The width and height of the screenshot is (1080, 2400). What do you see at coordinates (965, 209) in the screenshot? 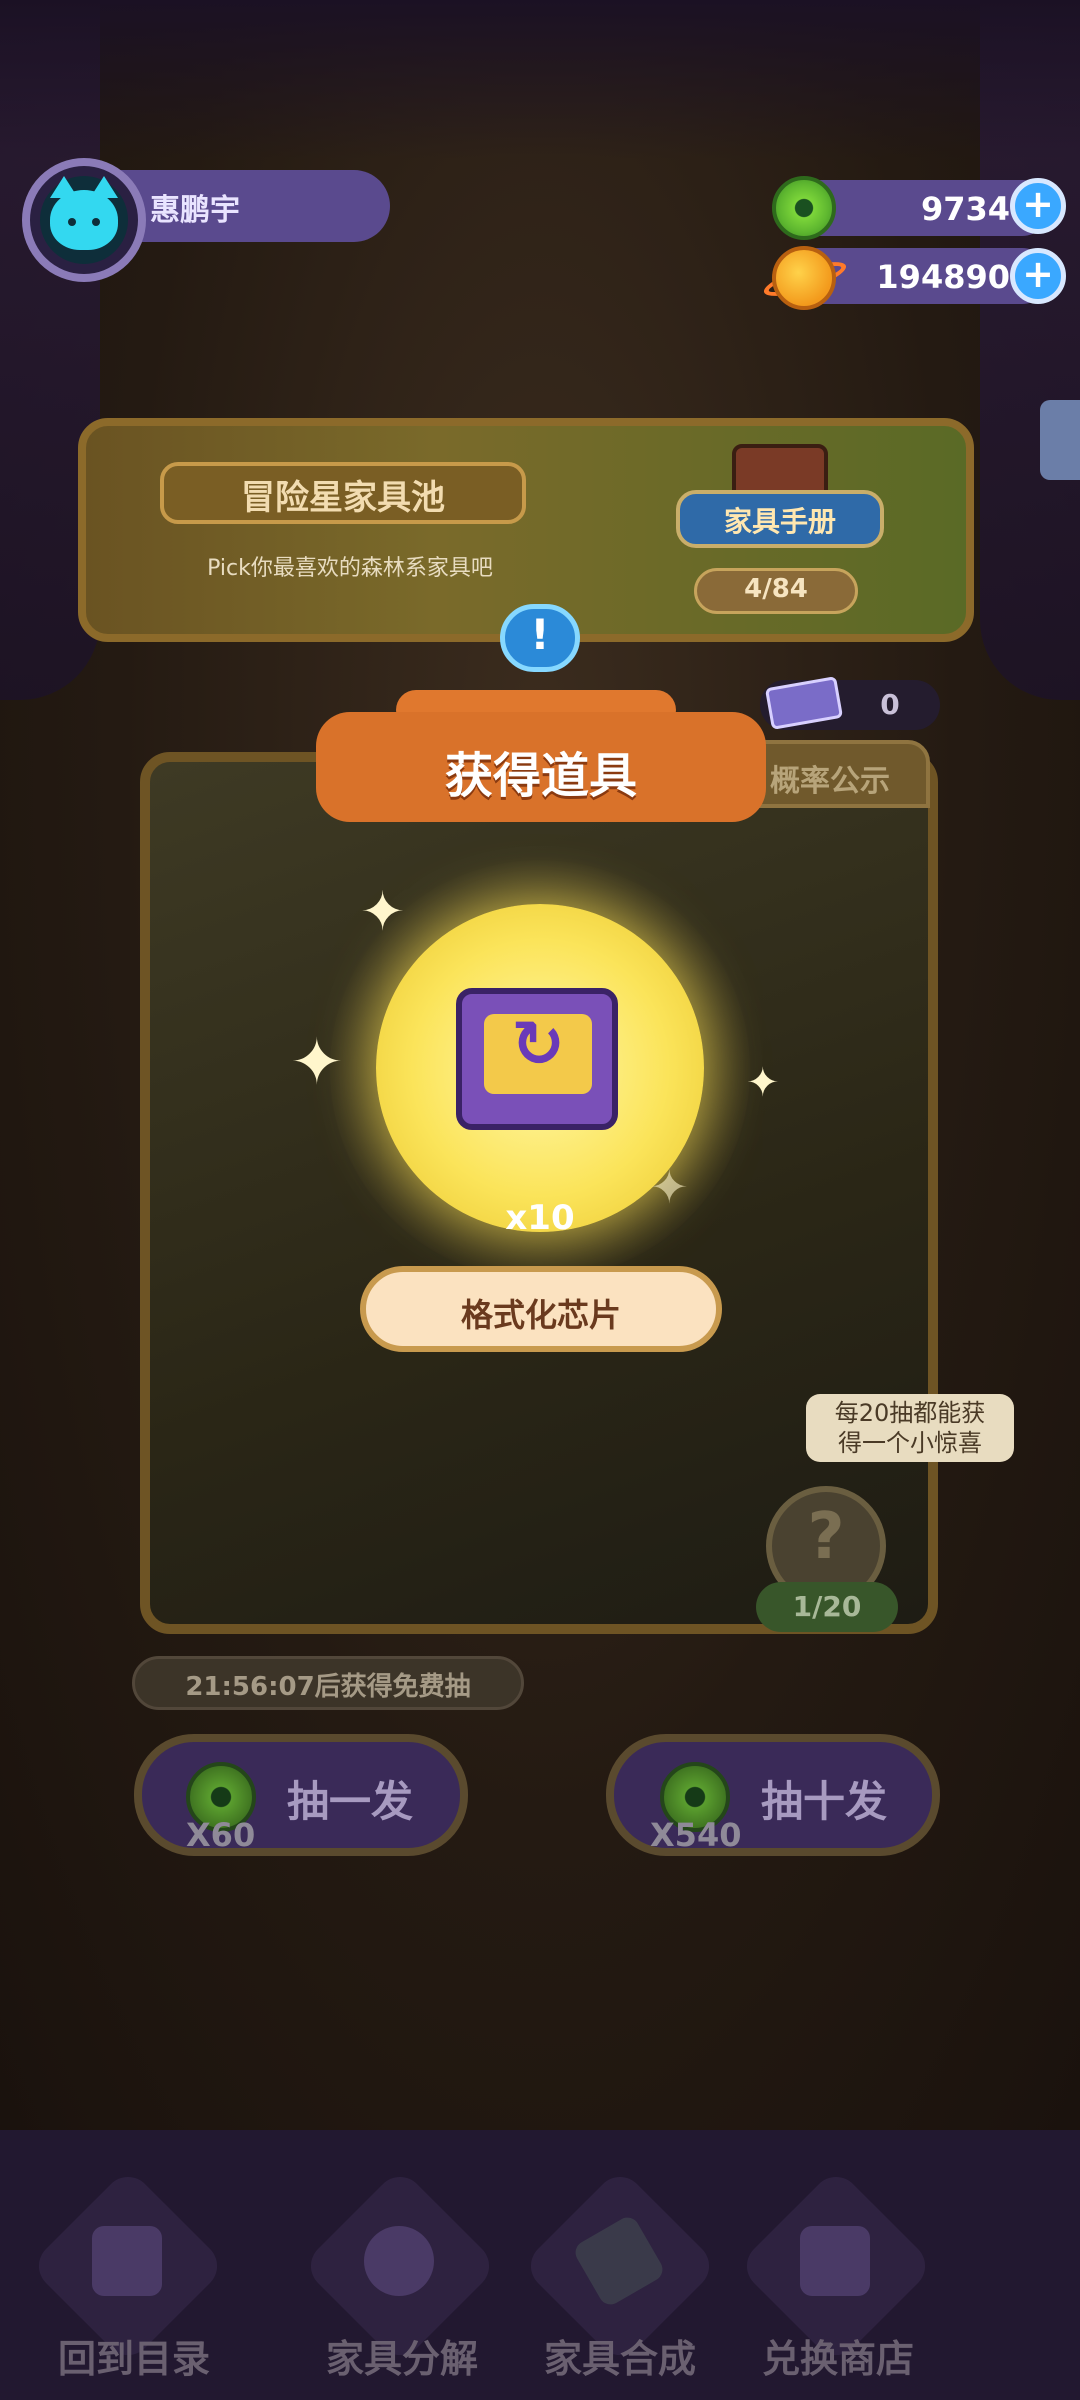
I see `gem-amount: 9734` at bounding box center [965, 209].